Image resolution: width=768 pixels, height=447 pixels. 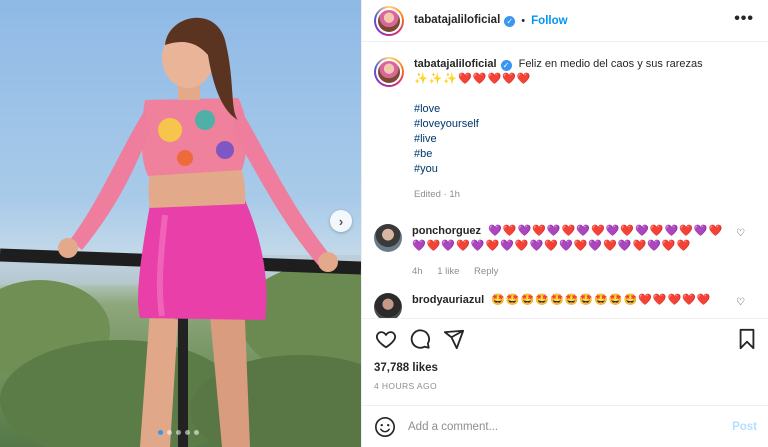 What do you see at coordinates (572, 271) in the screenshot?
I see `comment-meta: 4h 1 like Reply` at bounding box center [572, 271].